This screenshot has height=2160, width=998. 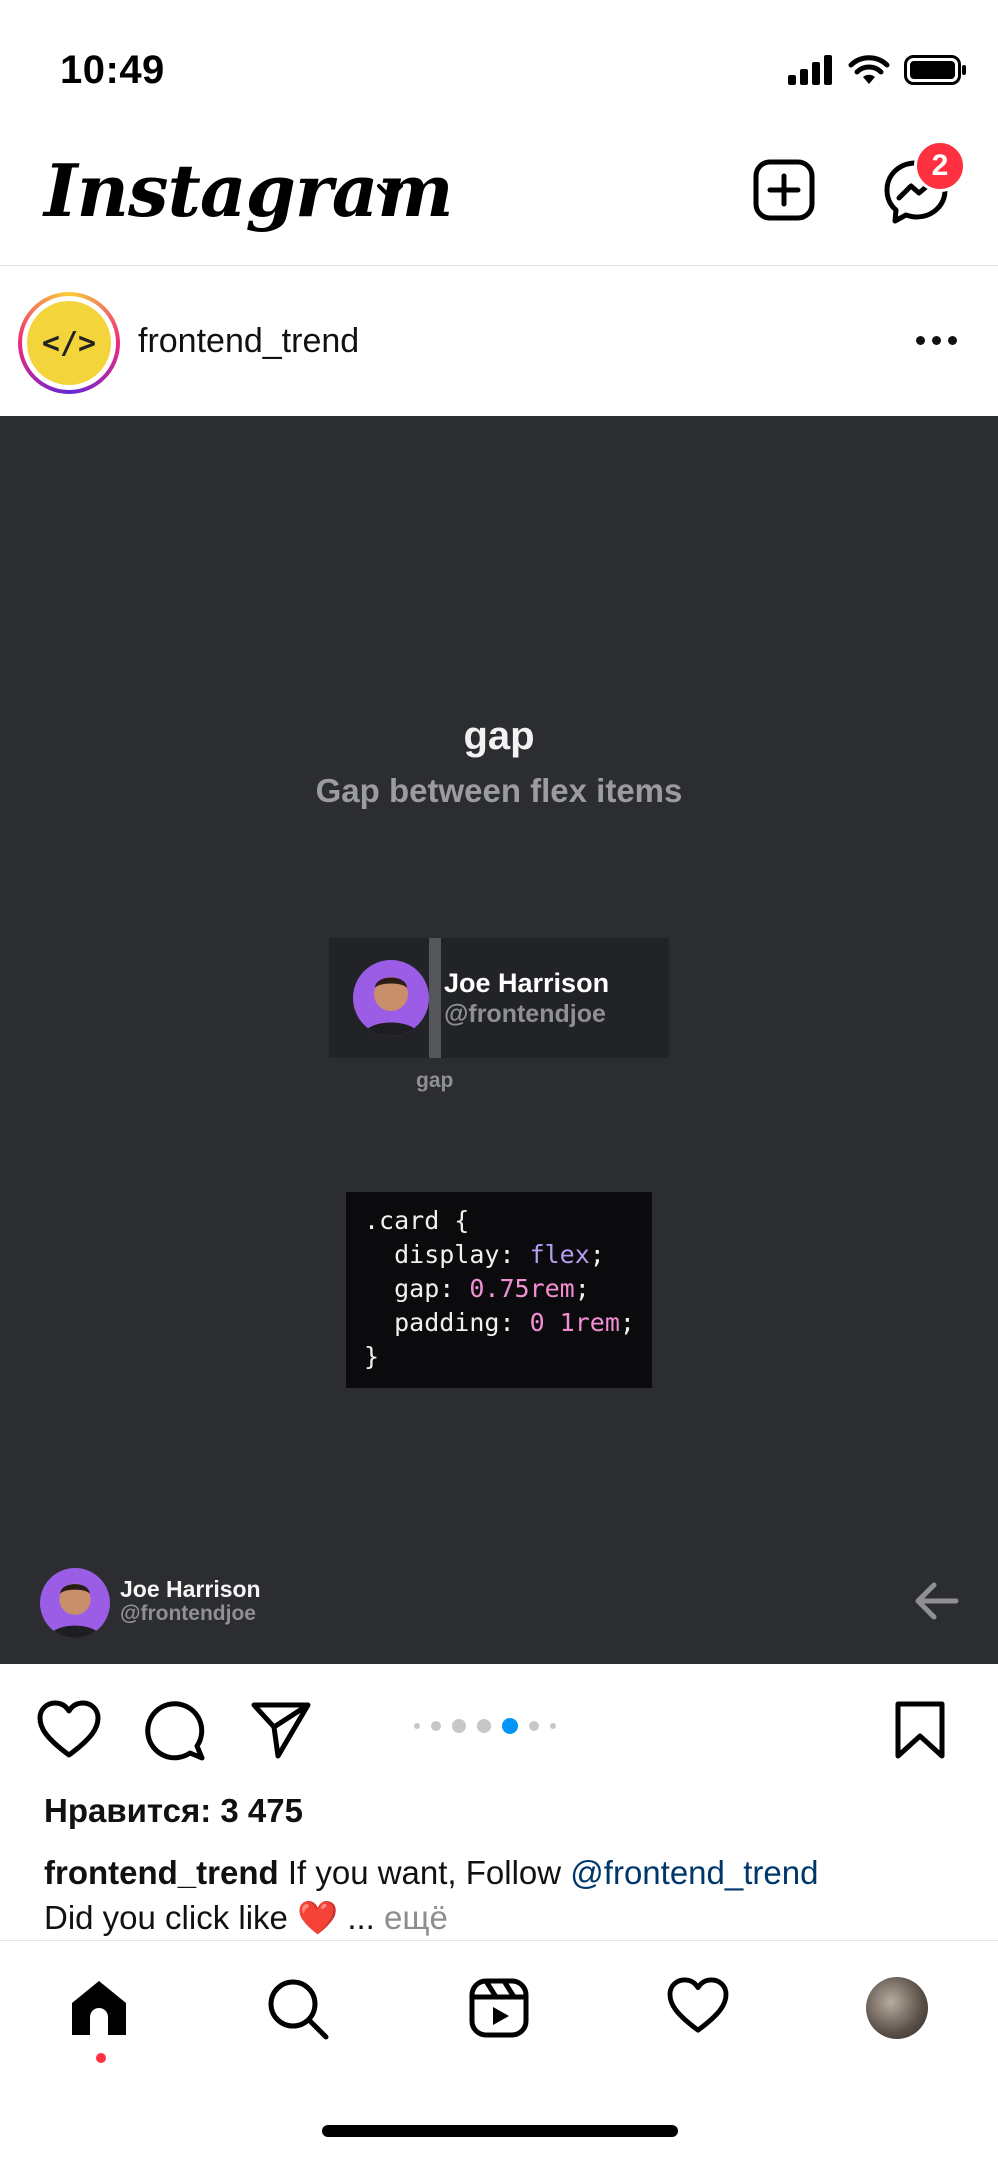 I want to click on home-active-dot, so click(x=101, y=2058).